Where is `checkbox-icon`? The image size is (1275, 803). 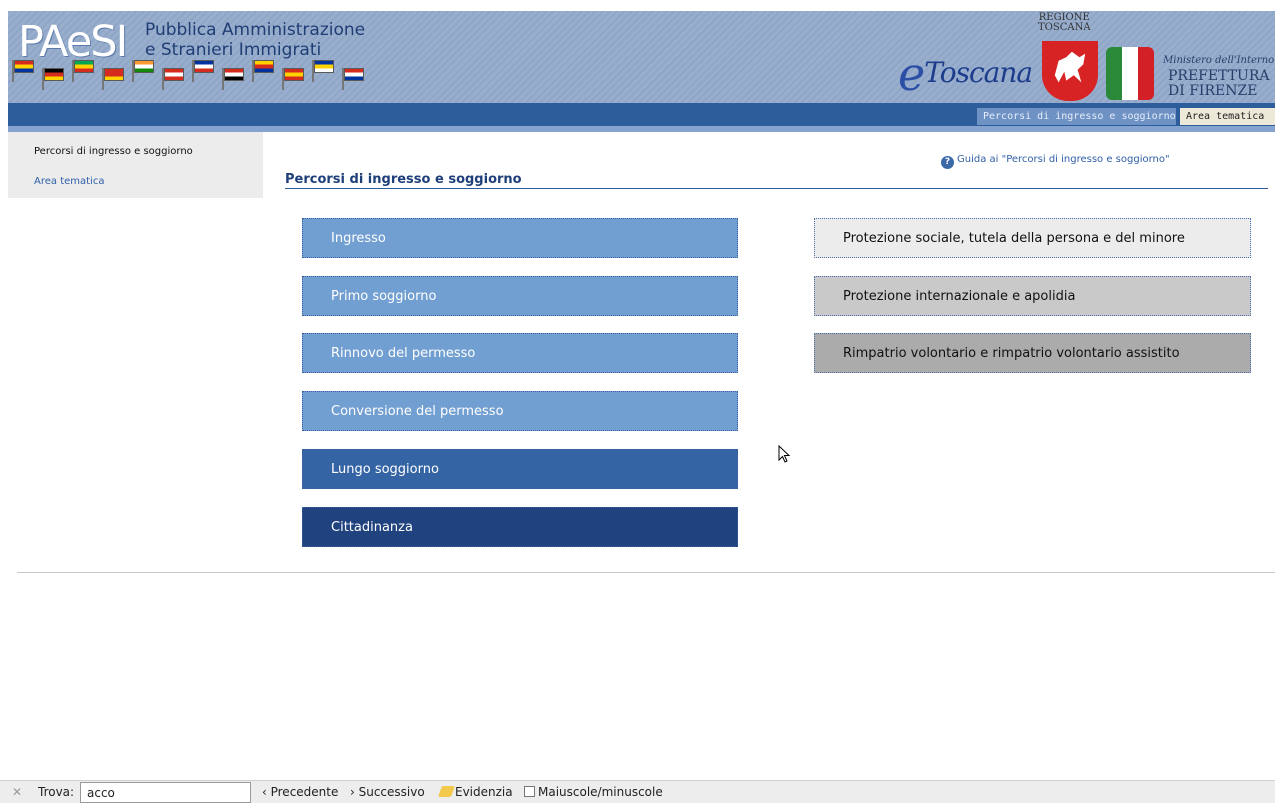 checkbox-icon is located at coordinates (529, 791).